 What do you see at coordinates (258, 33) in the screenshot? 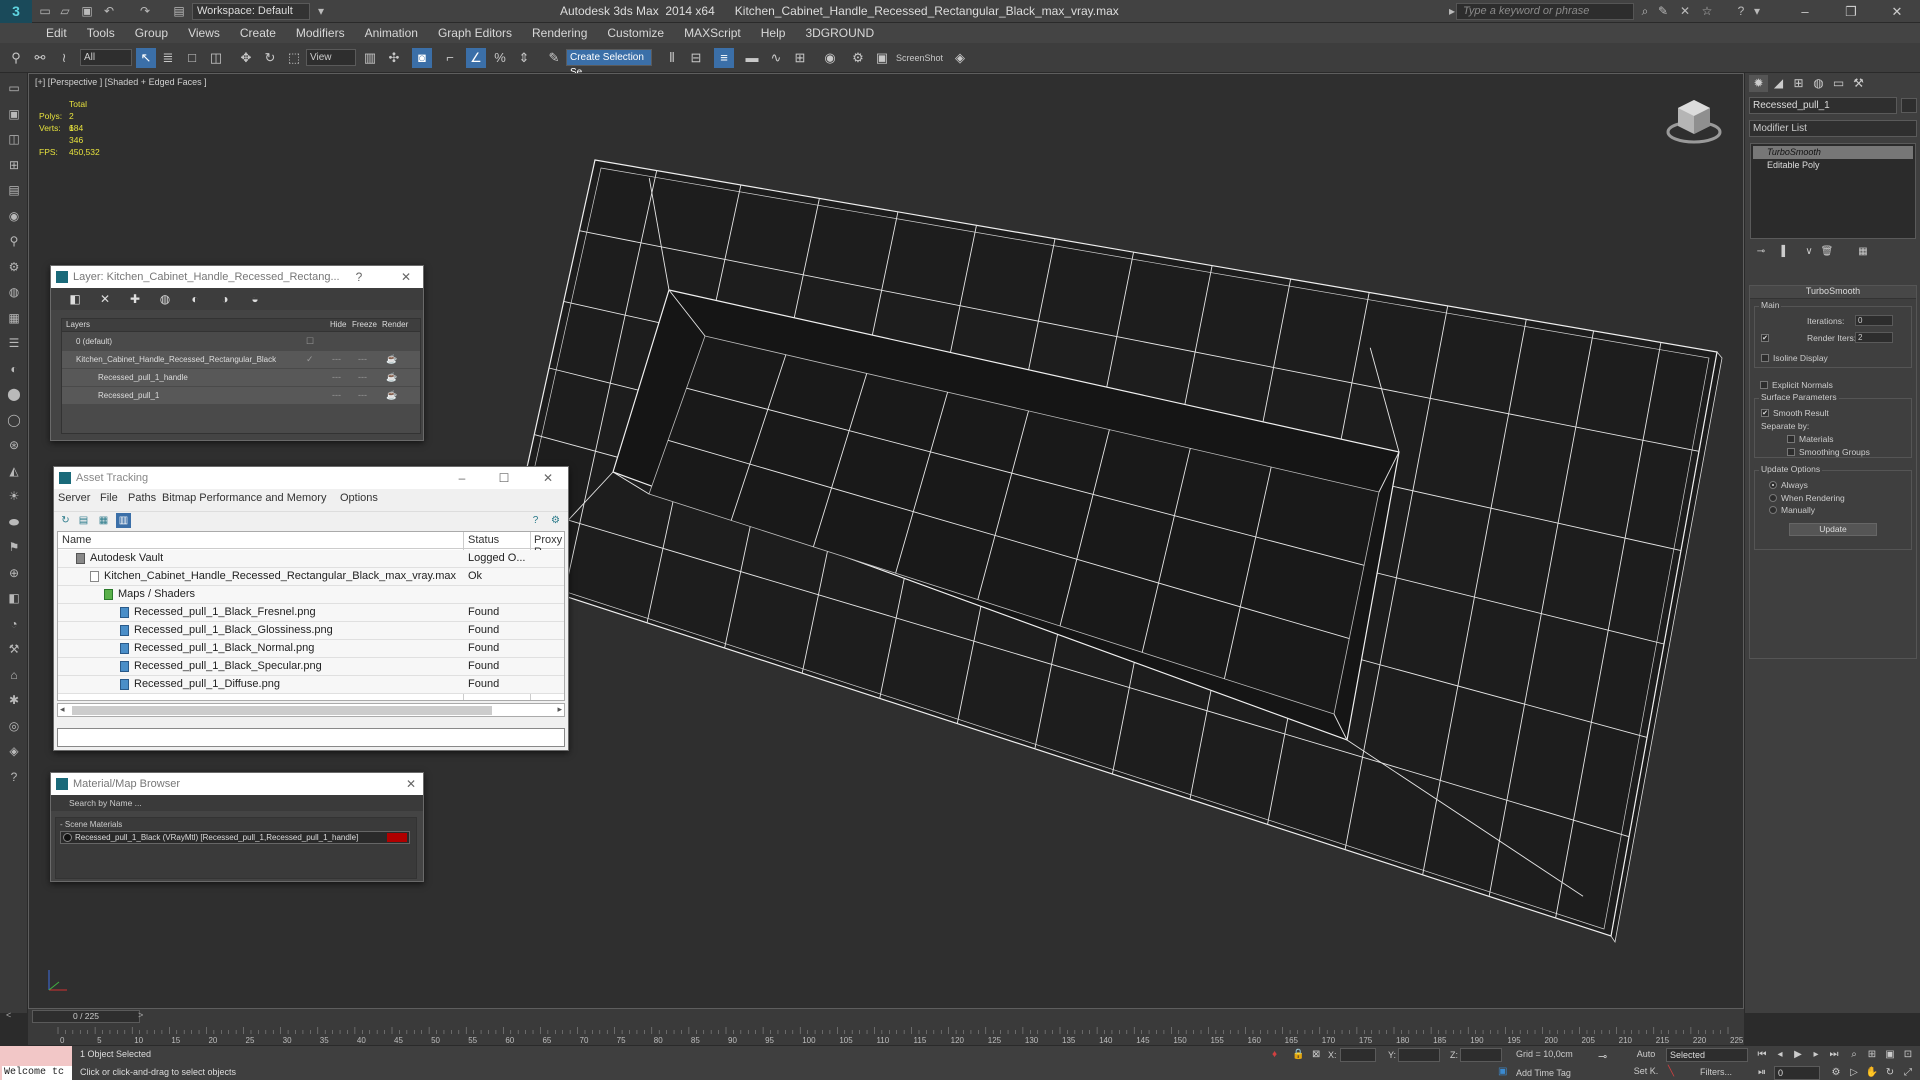
I see `menu-create: Create` at bounding box center [258, 33].